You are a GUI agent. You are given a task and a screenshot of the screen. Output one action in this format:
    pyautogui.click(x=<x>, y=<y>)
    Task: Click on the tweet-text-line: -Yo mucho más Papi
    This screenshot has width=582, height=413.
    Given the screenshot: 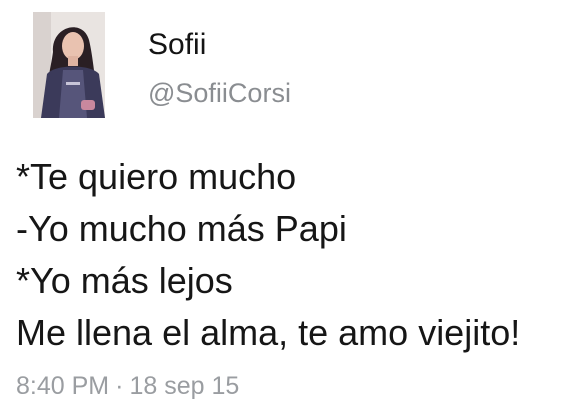 What is the action you would take?
    pyautogui.click(x=181, y=228)
    